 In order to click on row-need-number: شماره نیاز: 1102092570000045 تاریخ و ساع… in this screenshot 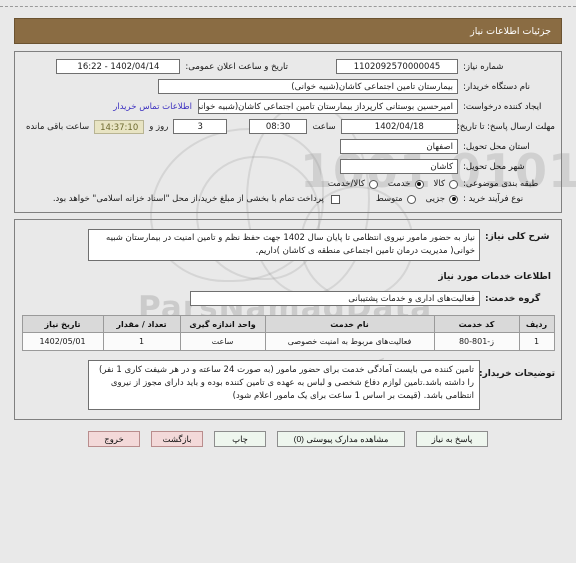, I will do `click(288, 66)`.